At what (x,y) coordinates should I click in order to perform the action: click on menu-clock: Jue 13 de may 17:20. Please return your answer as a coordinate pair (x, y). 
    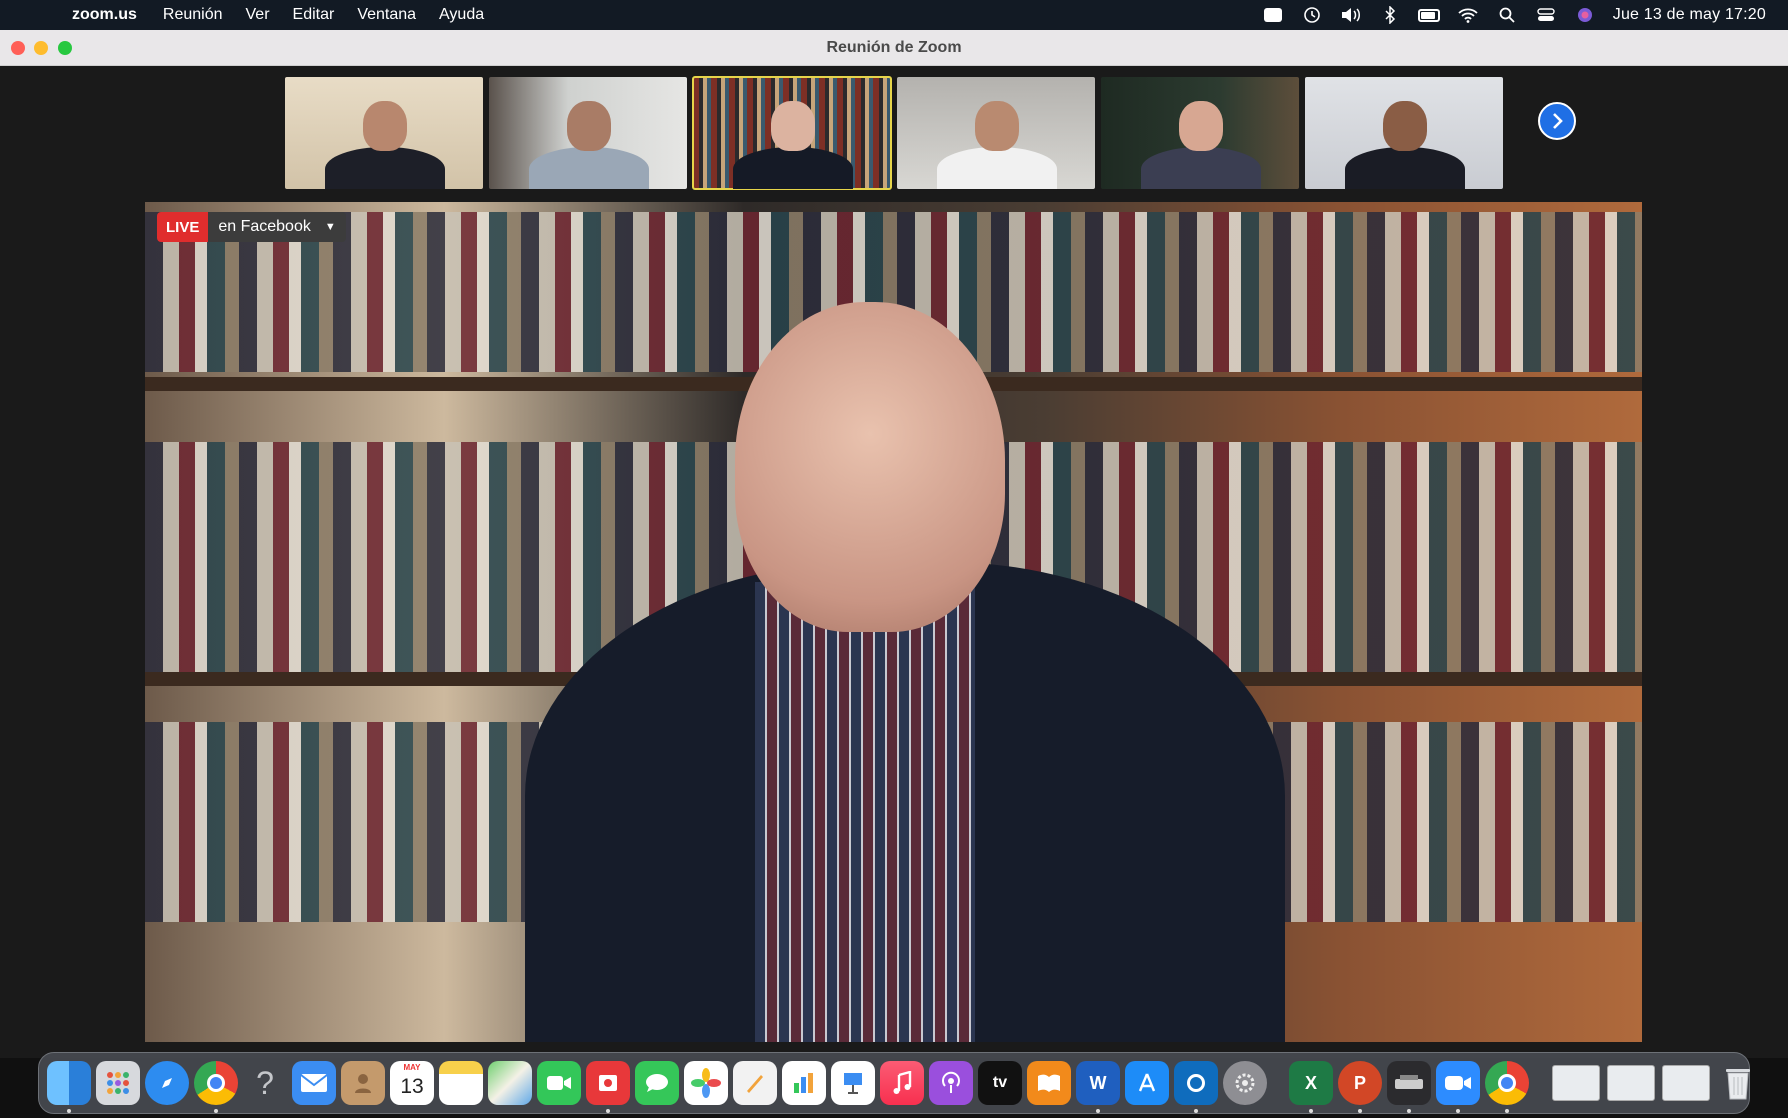
    Looking at the image, I should click on (1689, 15).